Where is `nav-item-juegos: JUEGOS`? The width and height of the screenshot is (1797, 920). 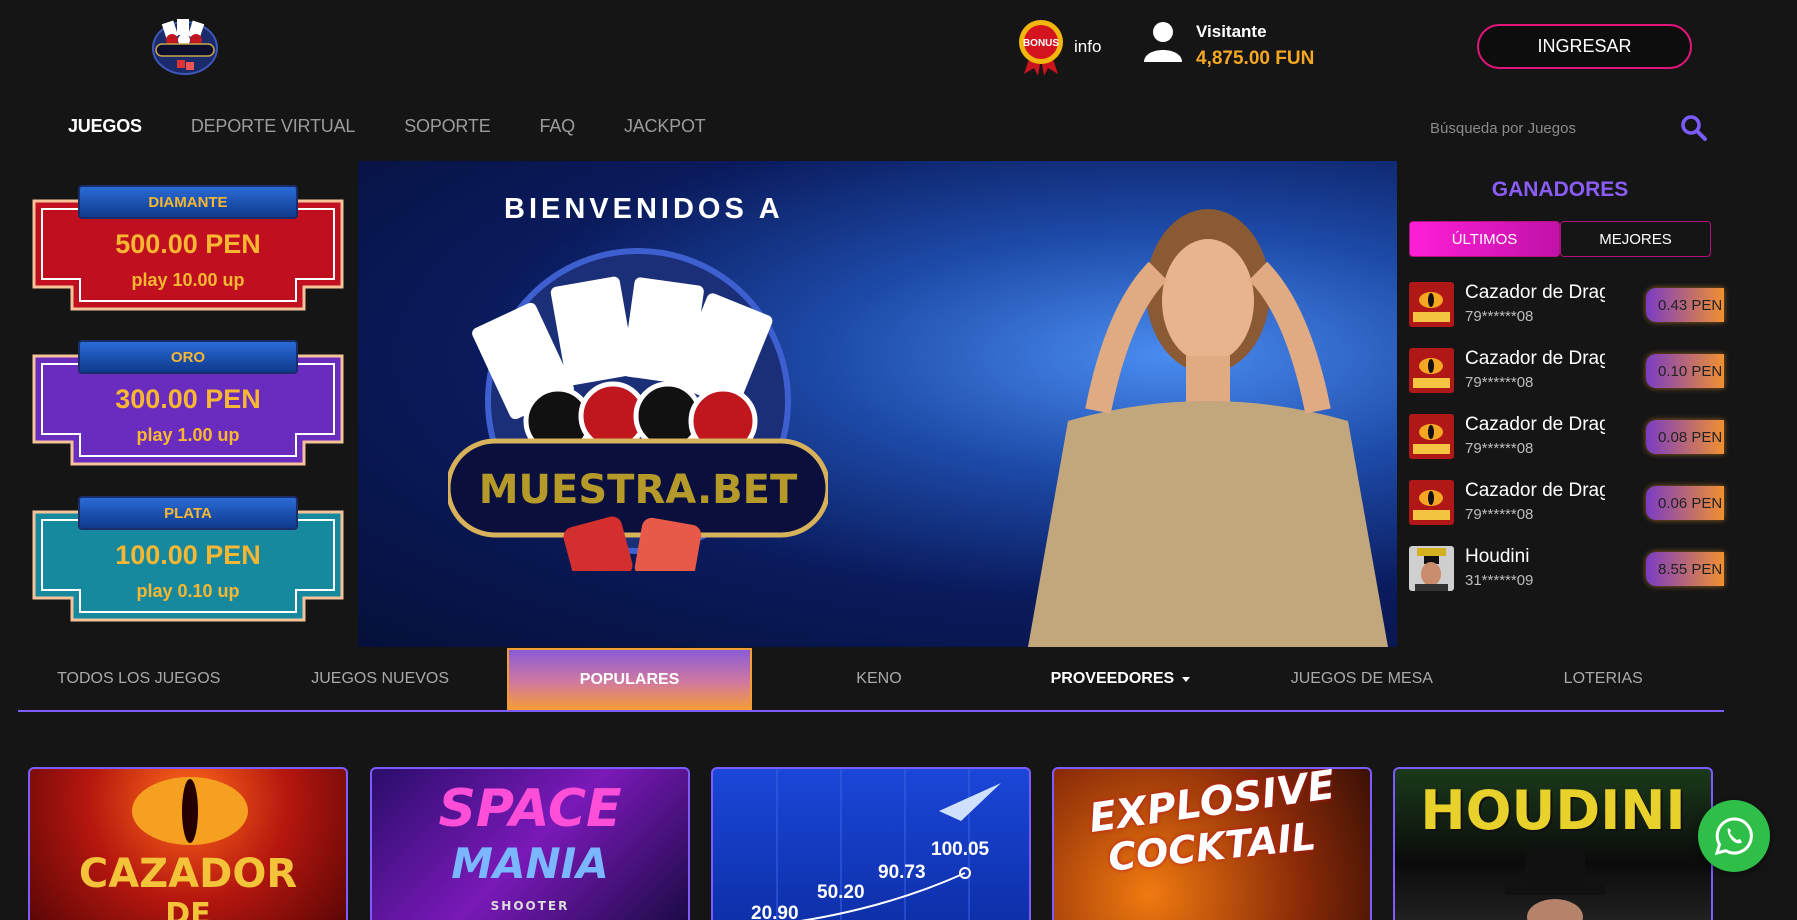
nav-item-juegos: JUEGOS is located at coordinates (105, 126).